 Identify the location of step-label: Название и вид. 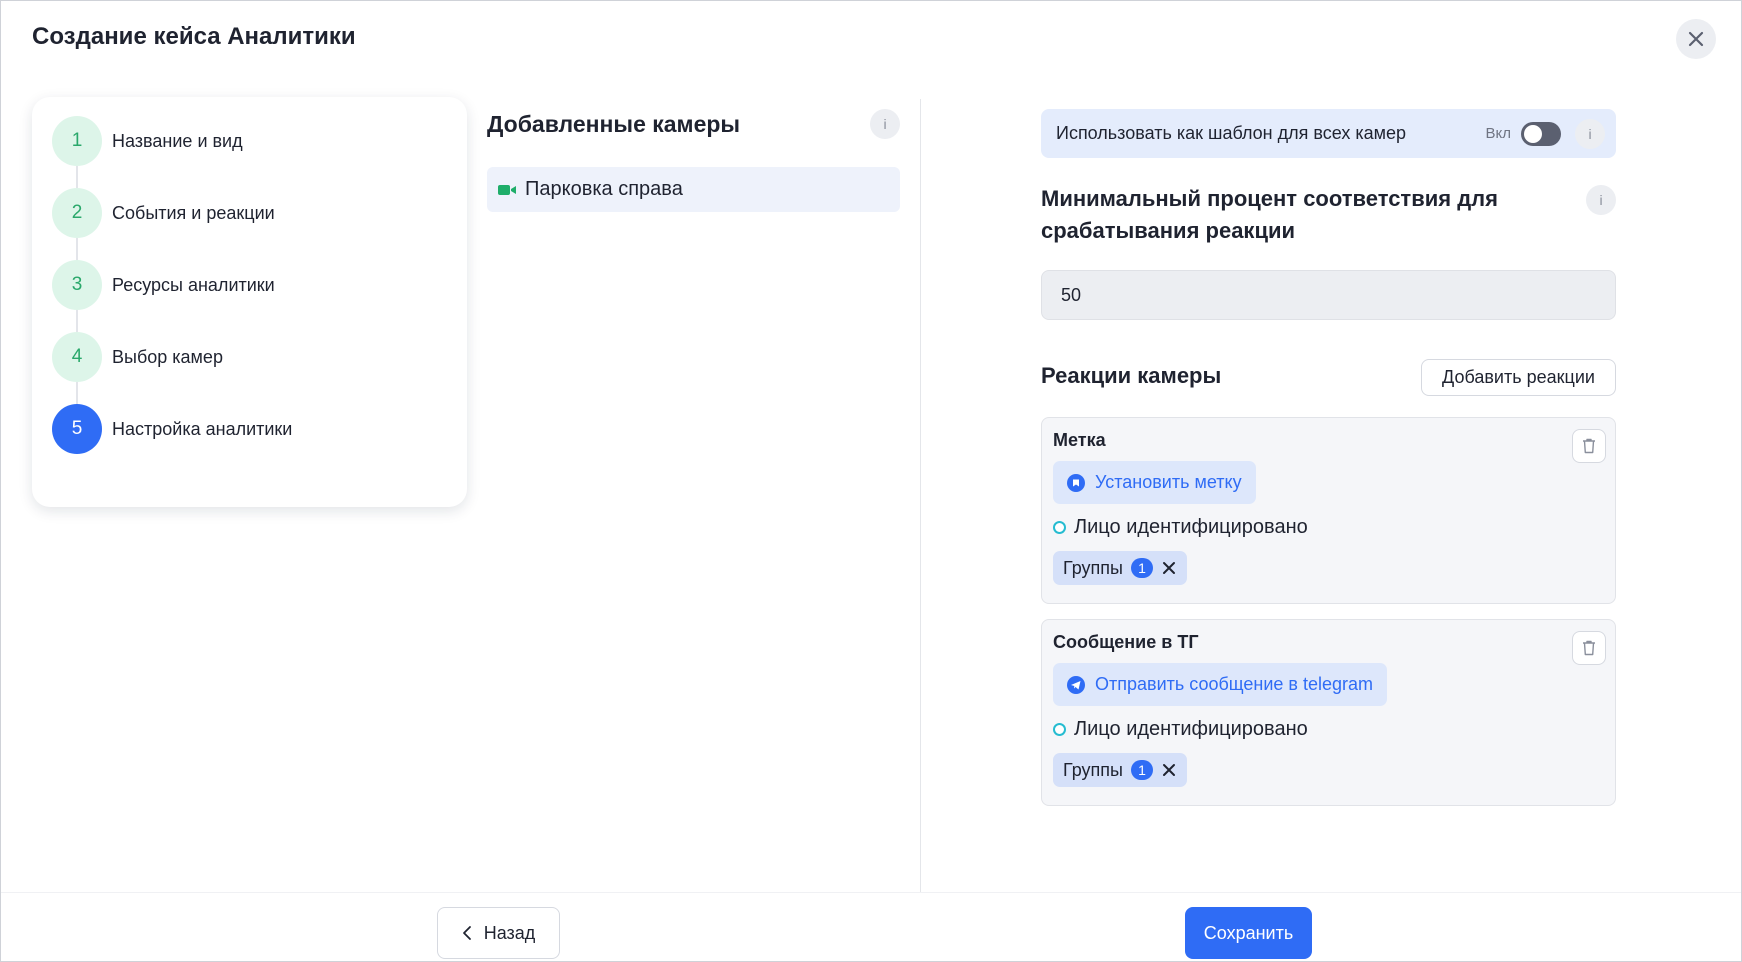
(177, 140).